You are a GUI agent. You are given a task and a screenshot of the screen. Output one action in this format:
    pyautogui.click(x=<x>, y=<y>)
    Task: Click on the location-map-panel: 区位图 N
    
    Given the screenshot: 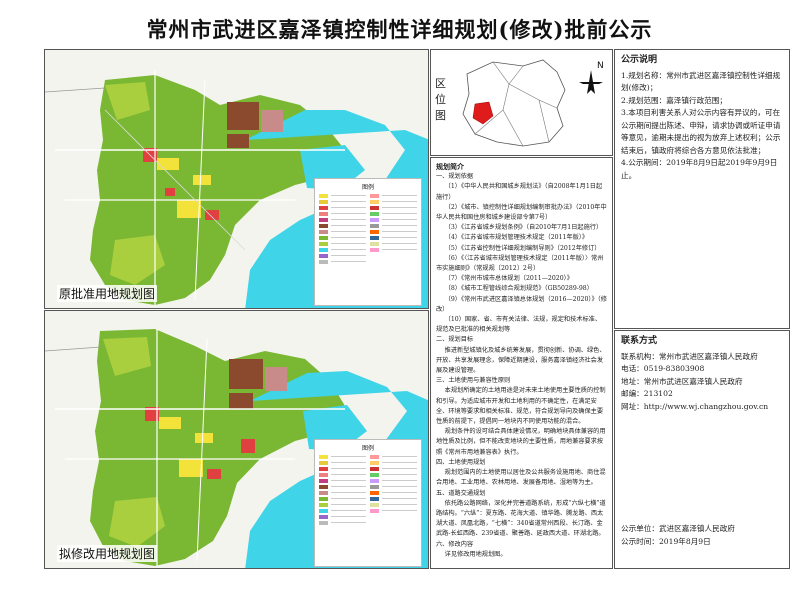 What is the action you would take?
    pyautogui.click(x=521, y=102)
    